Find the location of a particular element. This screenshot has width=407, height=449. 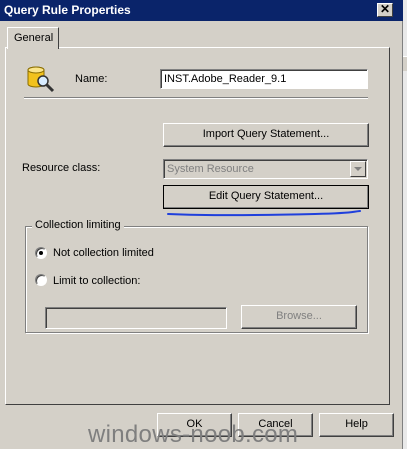

limit-to-collection-label: Limit to collection: is located at coordinates (96, 281).